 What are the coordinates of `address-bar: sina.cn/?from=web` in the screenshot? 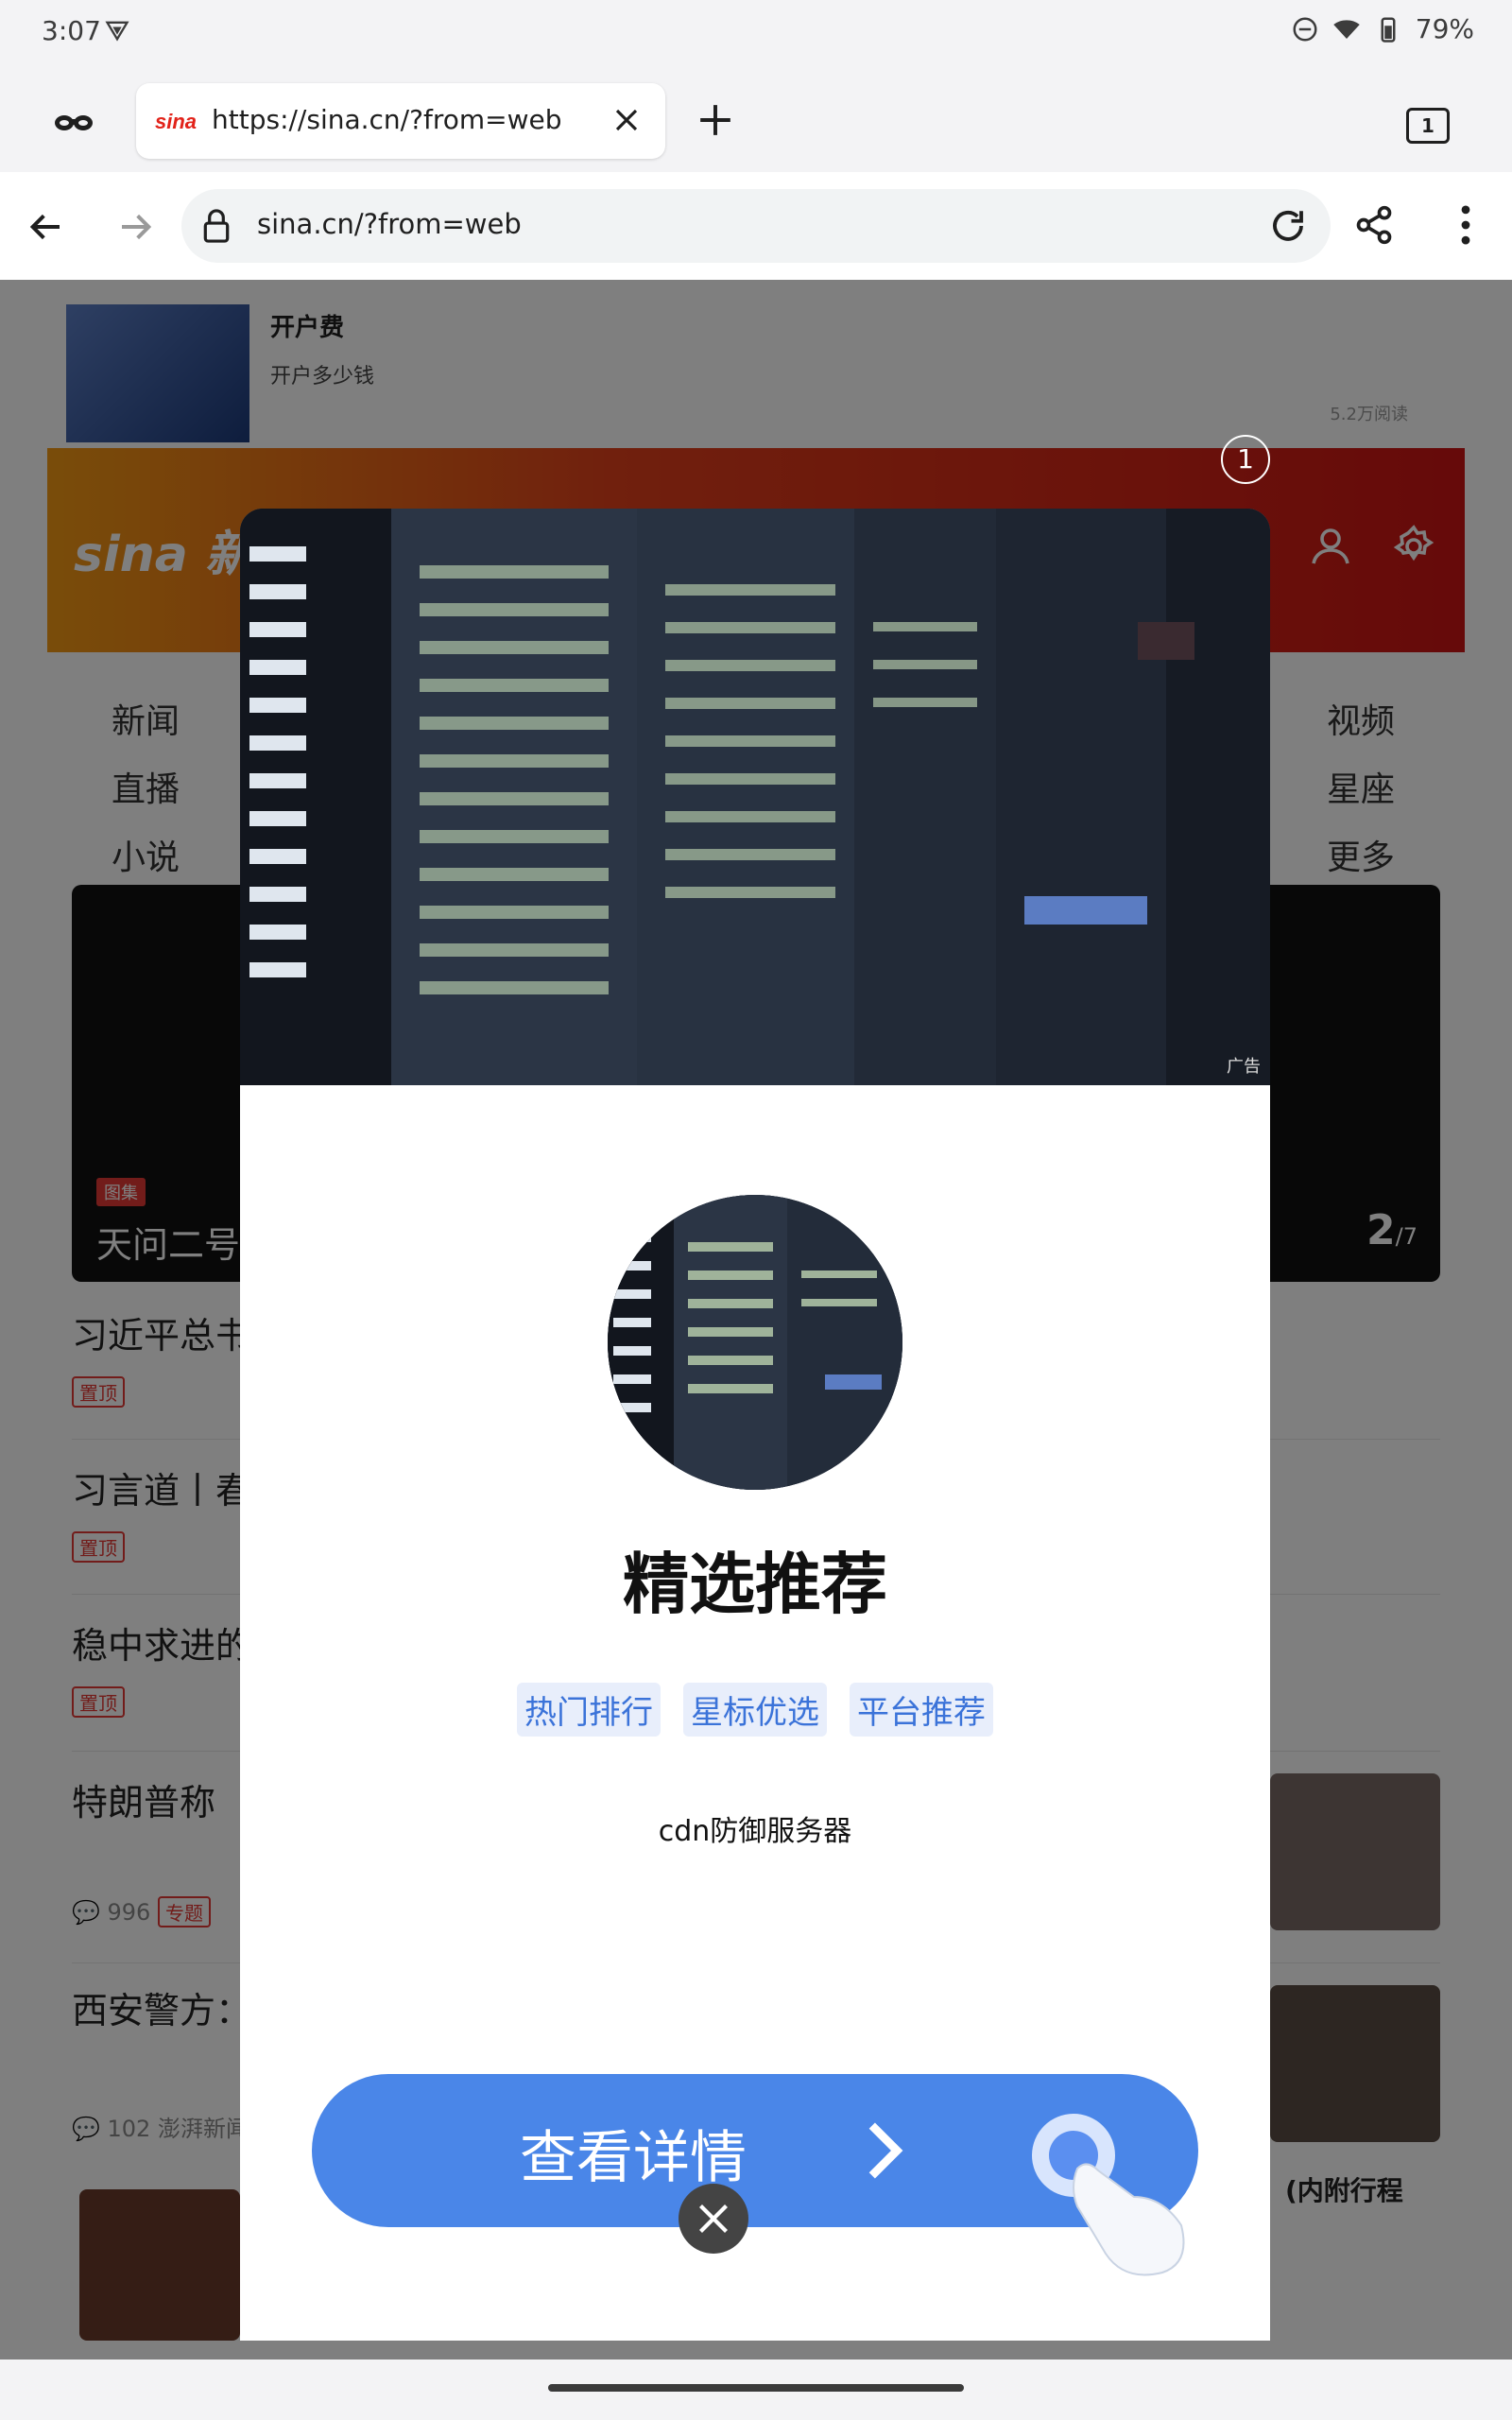 It's located at (756, 226).